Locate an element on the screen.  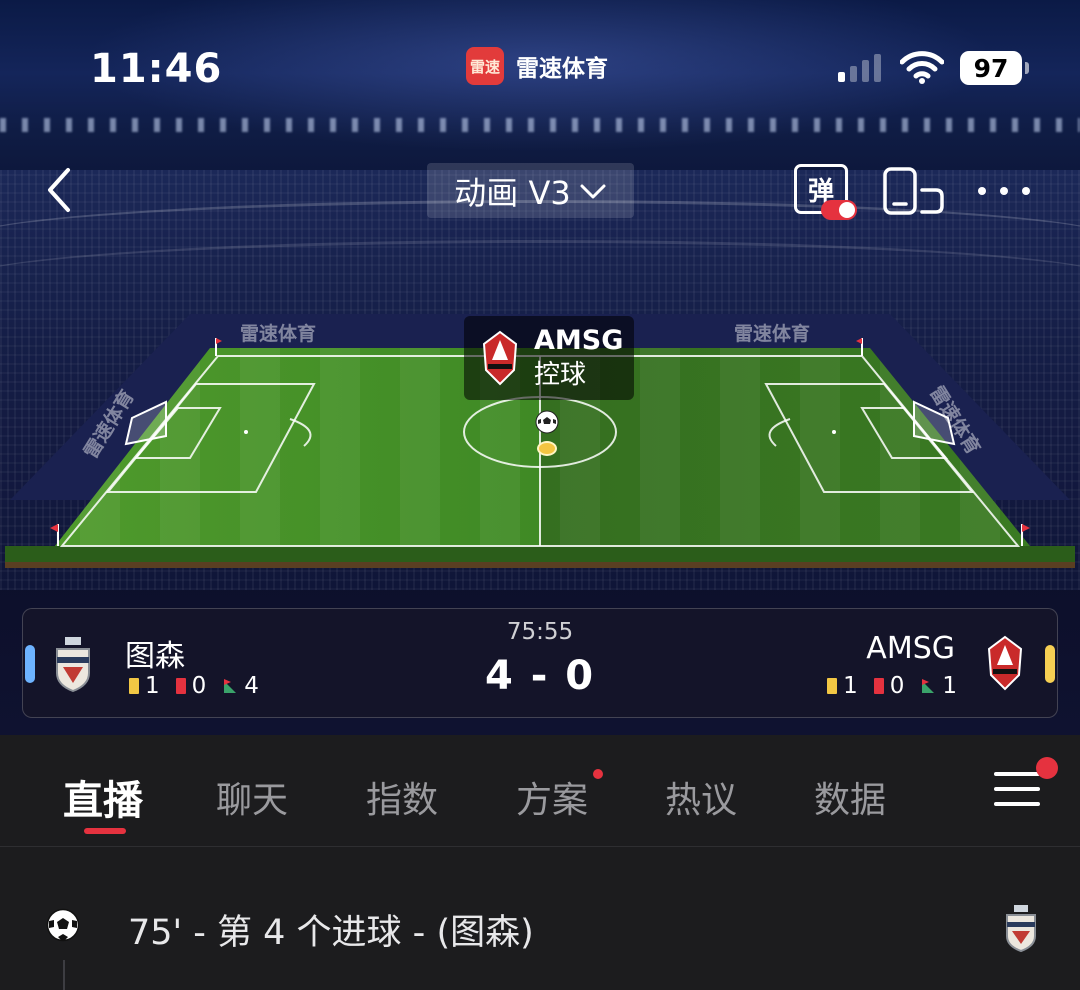
stadium-roof-lights is located at coordinates (540, 125).